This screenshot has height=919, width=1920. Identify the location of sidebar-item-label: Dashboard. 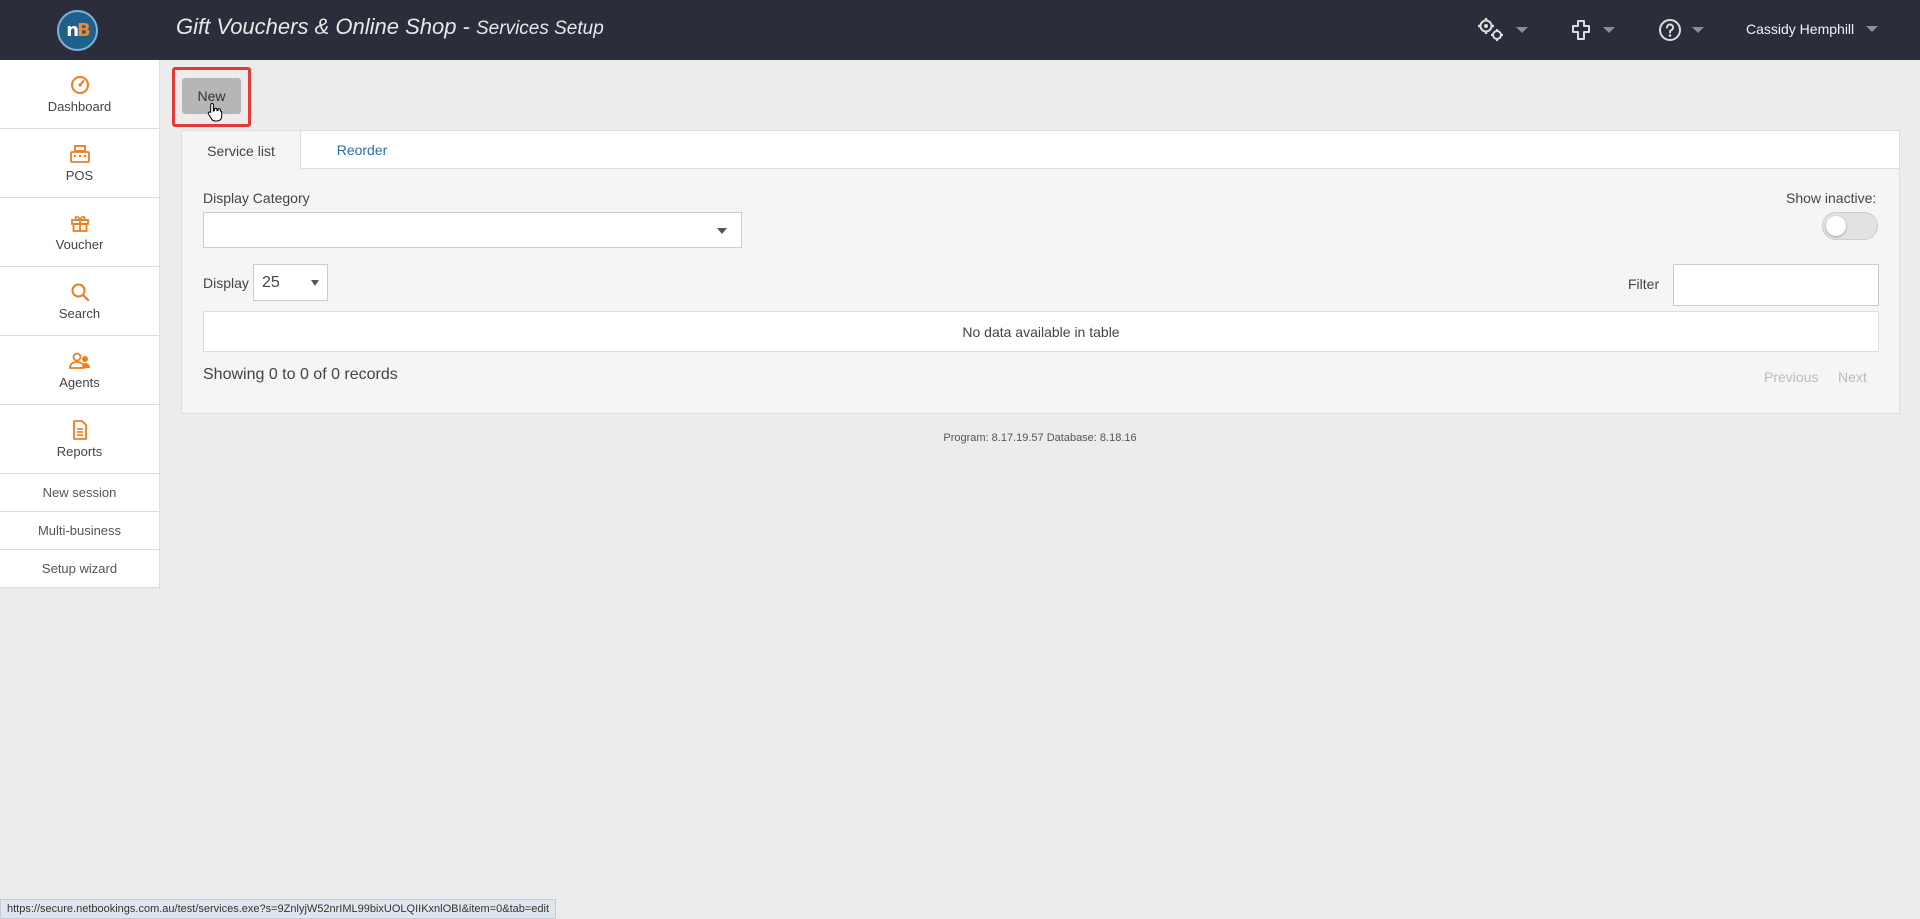
(79, 106).